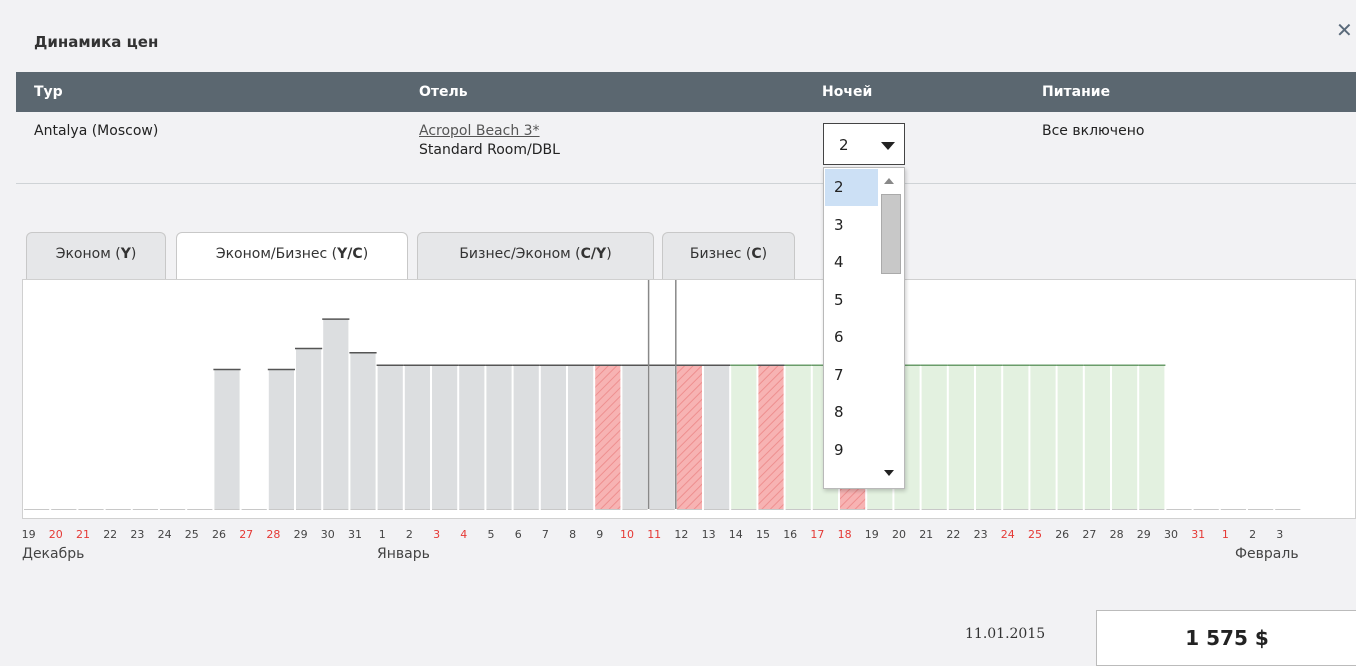 This screenshot has width=1356, height=666. I want to click on day-label: 9, so click(599, 534).